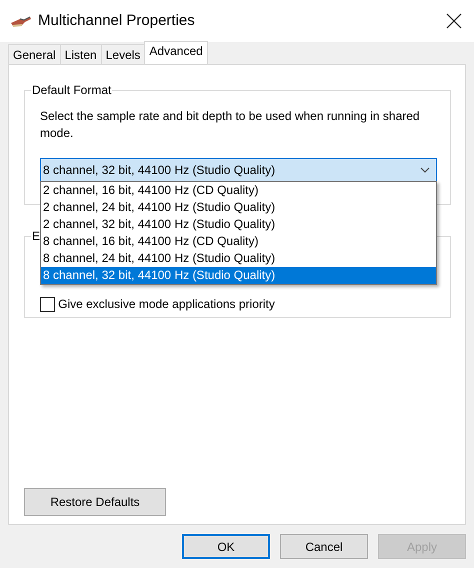  Describe the element at coordinates (47, 304) in the screenshot. I see `checkbox` at that location.